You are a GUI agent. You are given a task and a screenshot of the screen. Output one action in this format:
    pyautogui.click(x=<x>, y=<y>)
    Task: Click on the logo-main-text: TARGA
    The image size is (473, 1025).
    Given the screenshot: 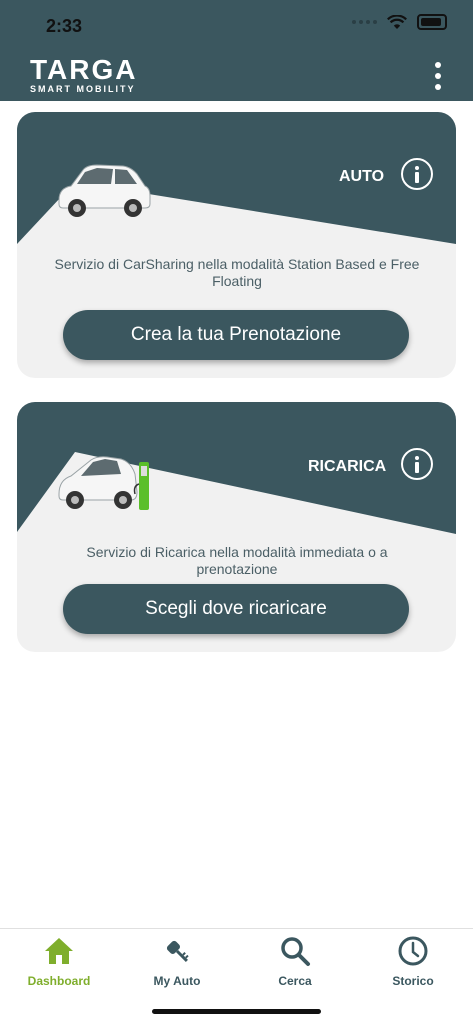 What is the action you would take?
    pyautogui.click(x=84, y=69)
    